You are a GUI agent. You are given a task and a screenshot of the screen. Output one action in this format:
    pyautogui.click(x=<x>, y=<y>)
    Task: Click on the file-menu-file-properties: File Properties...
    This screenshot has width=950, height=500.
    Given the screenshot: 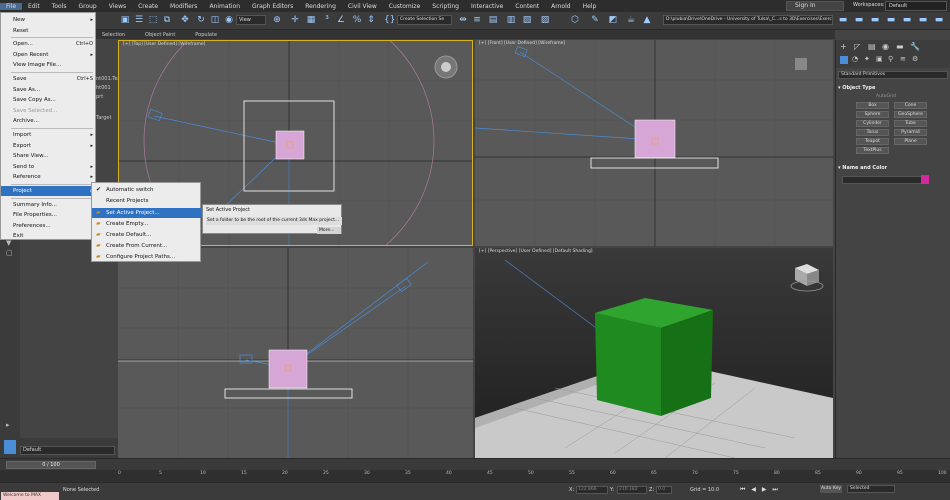 What is the action you would take?
    pyautogui.click(x=49, y=215)
    